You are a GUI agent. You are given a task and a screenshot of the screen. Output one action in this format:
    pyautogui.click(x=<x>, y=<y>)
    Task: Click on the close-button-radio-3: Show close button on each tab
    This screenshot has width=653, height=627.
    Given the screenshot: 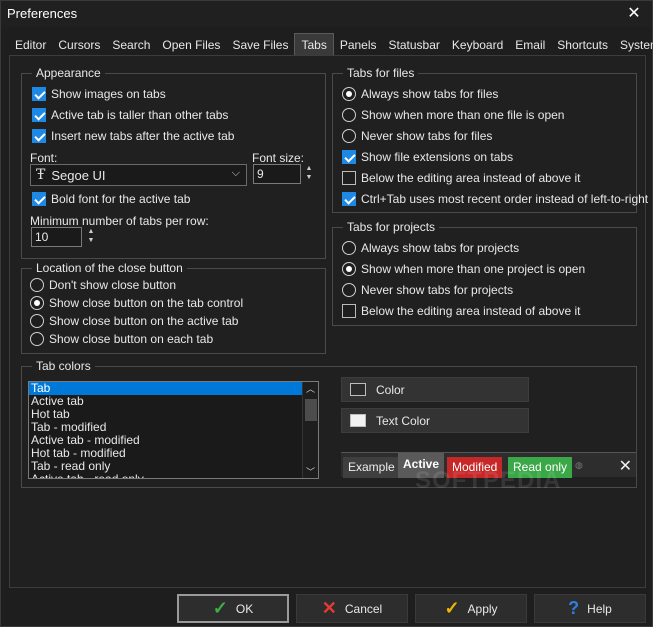 What is the action you would take?
    pyautogui.click(x=121, y=339)
    